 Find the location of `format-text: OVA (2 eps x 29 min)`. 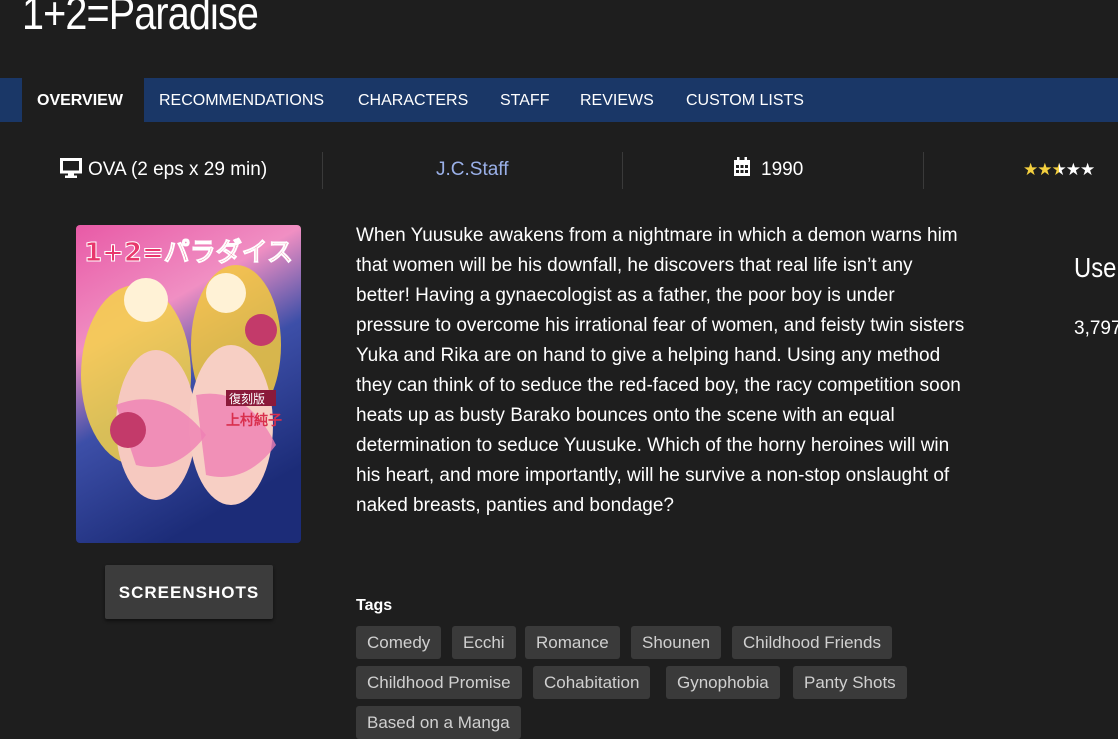

format-text: OVA (2 eps x 29 min) is located at coordinates (178, 169).